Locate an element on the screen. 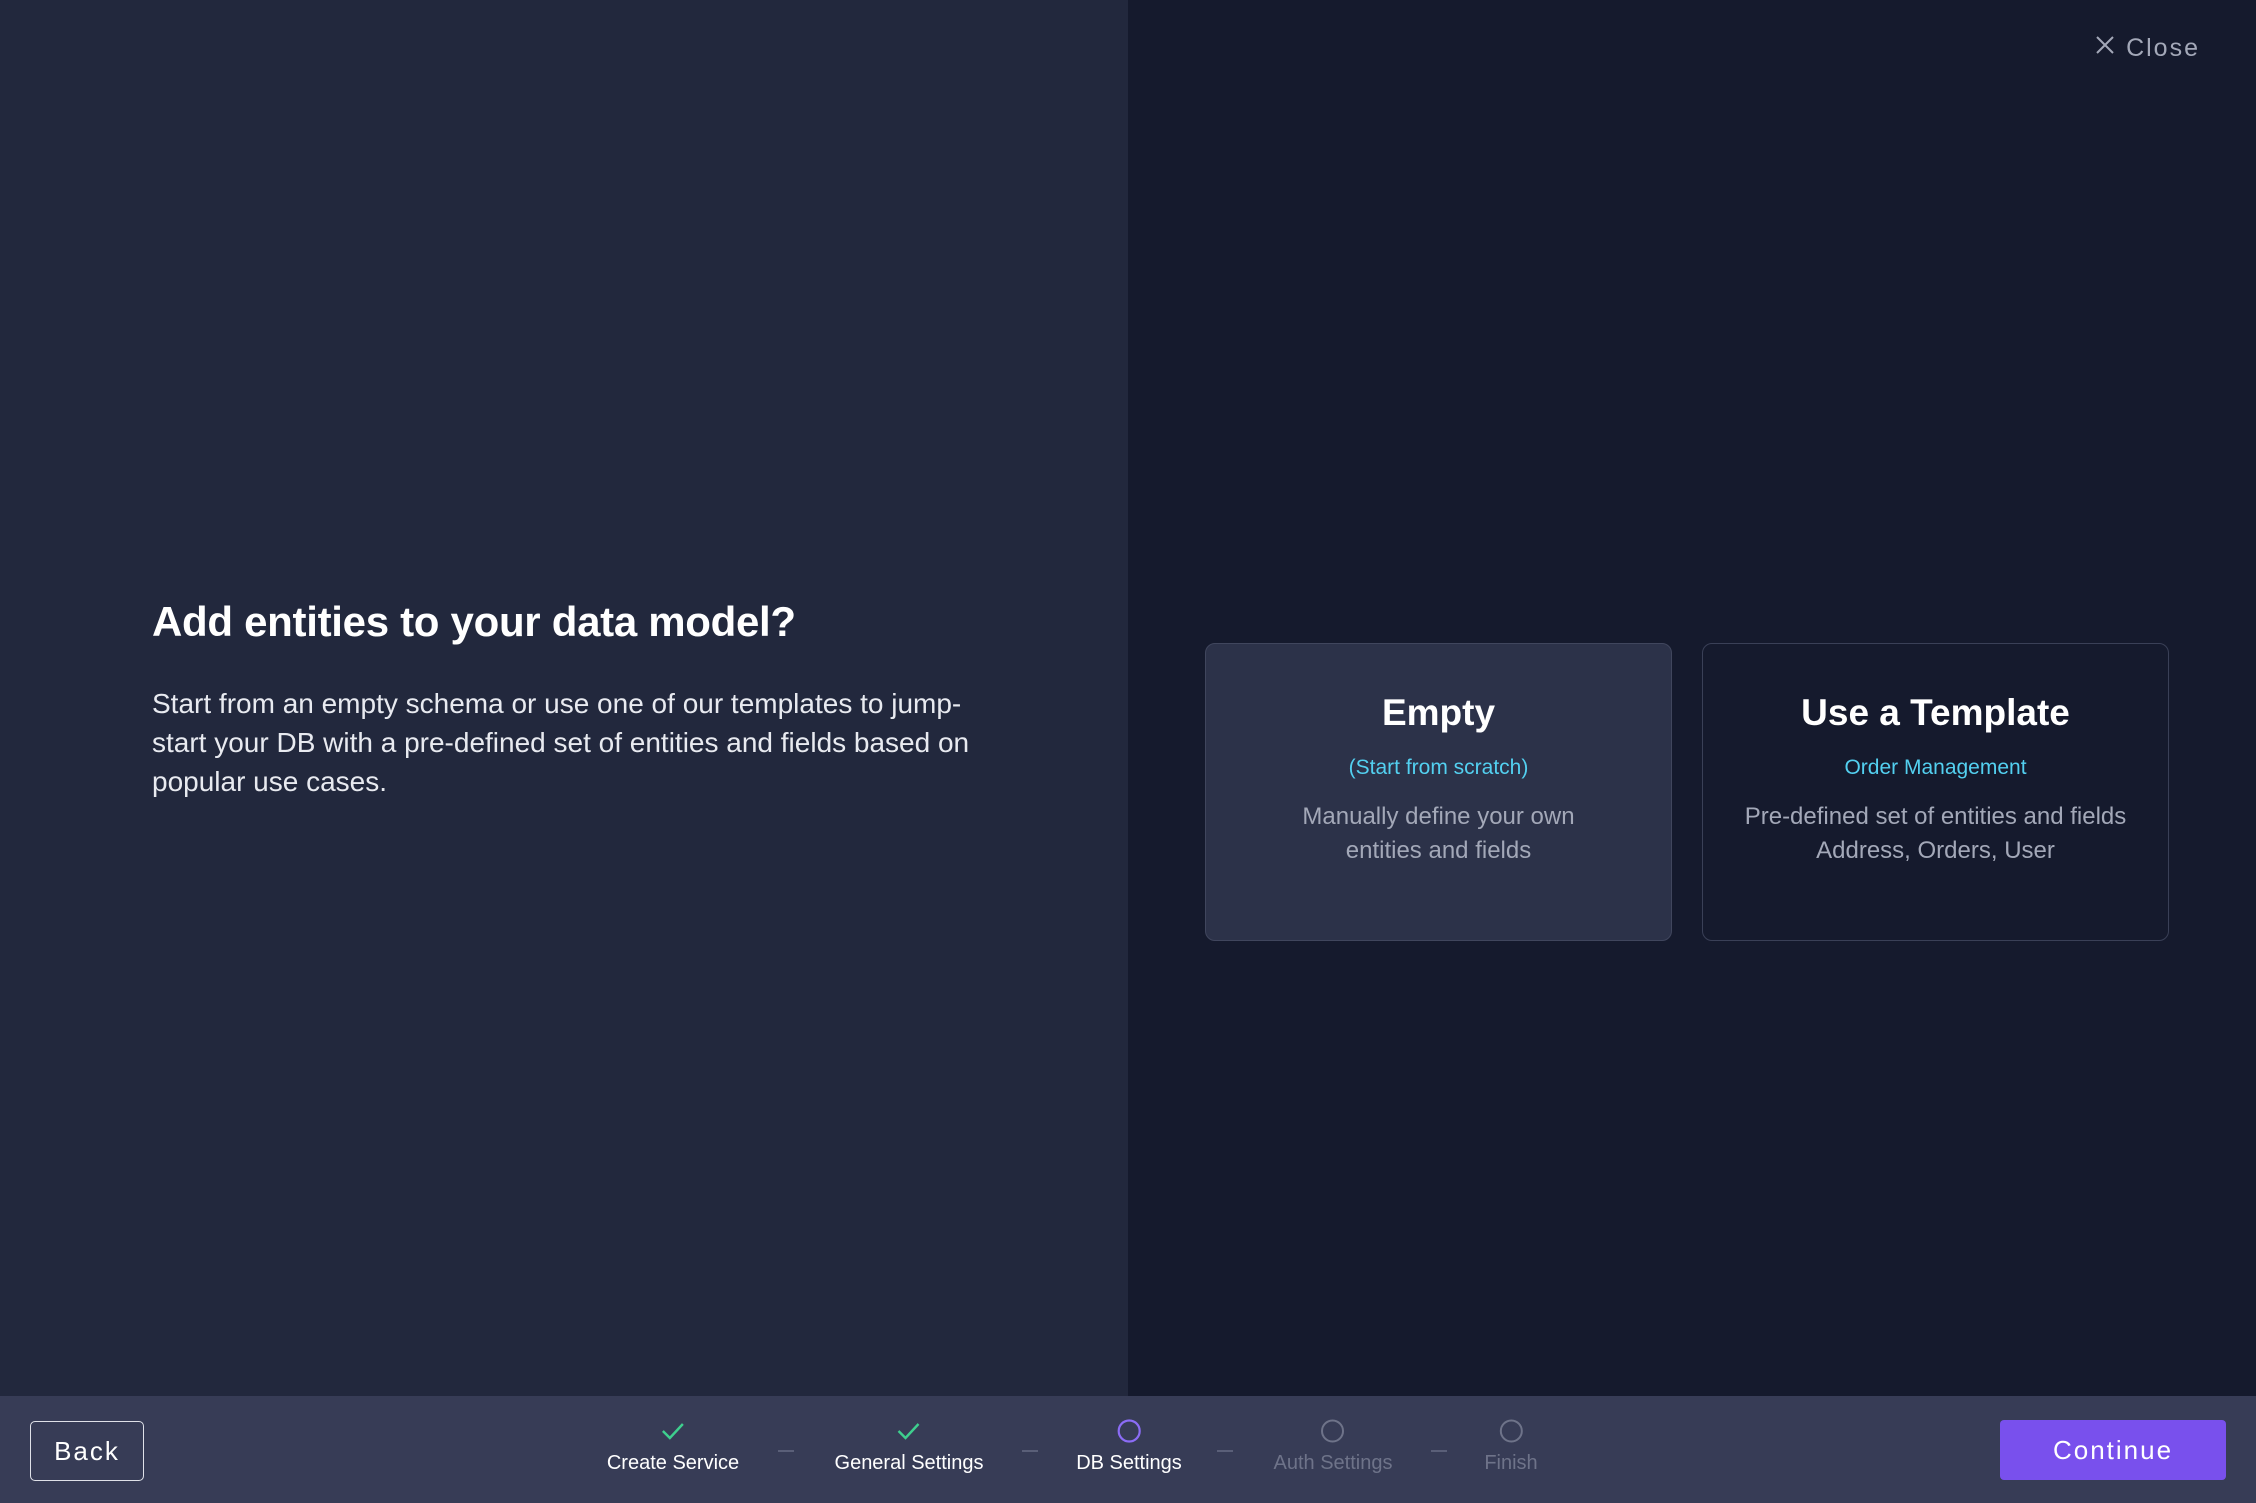  continue-button: Continue is located at coordinates (2113, 1450).